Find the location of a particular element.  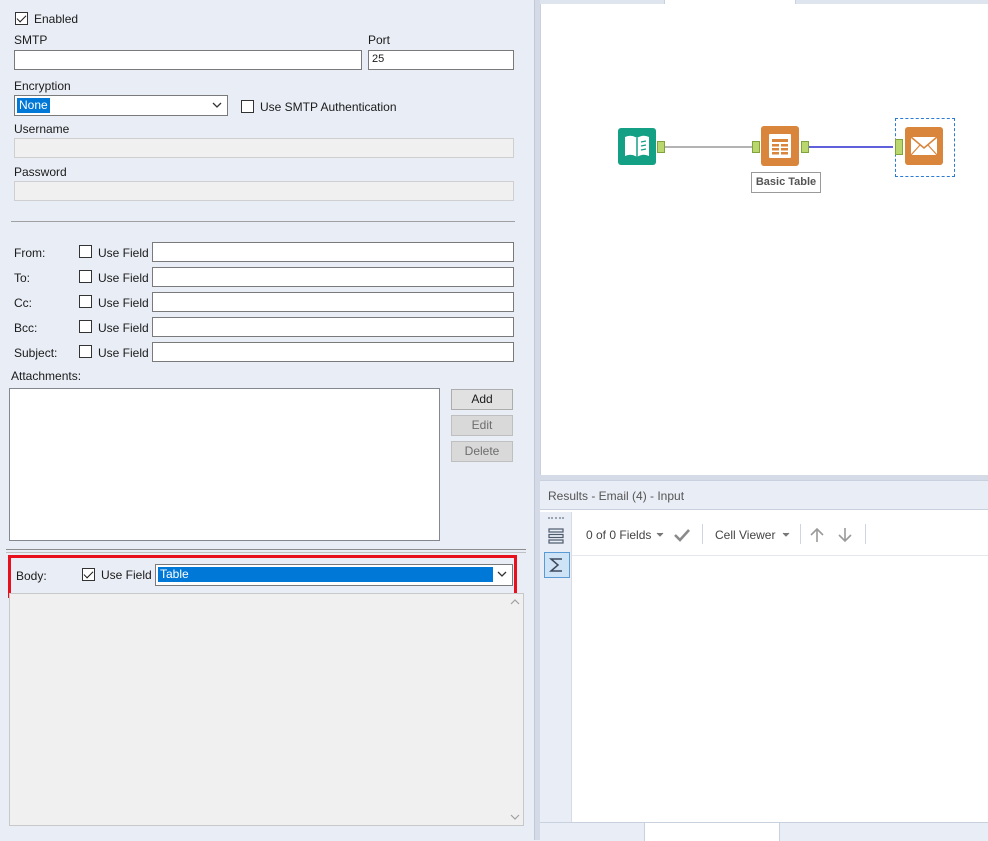

sigma-icon is located at coordinates (555, 565).